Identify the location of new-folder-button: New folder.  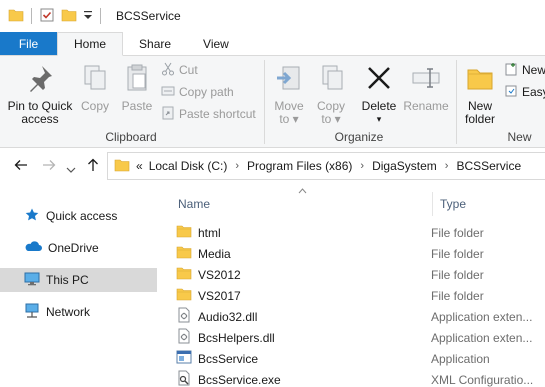
(480, 94).